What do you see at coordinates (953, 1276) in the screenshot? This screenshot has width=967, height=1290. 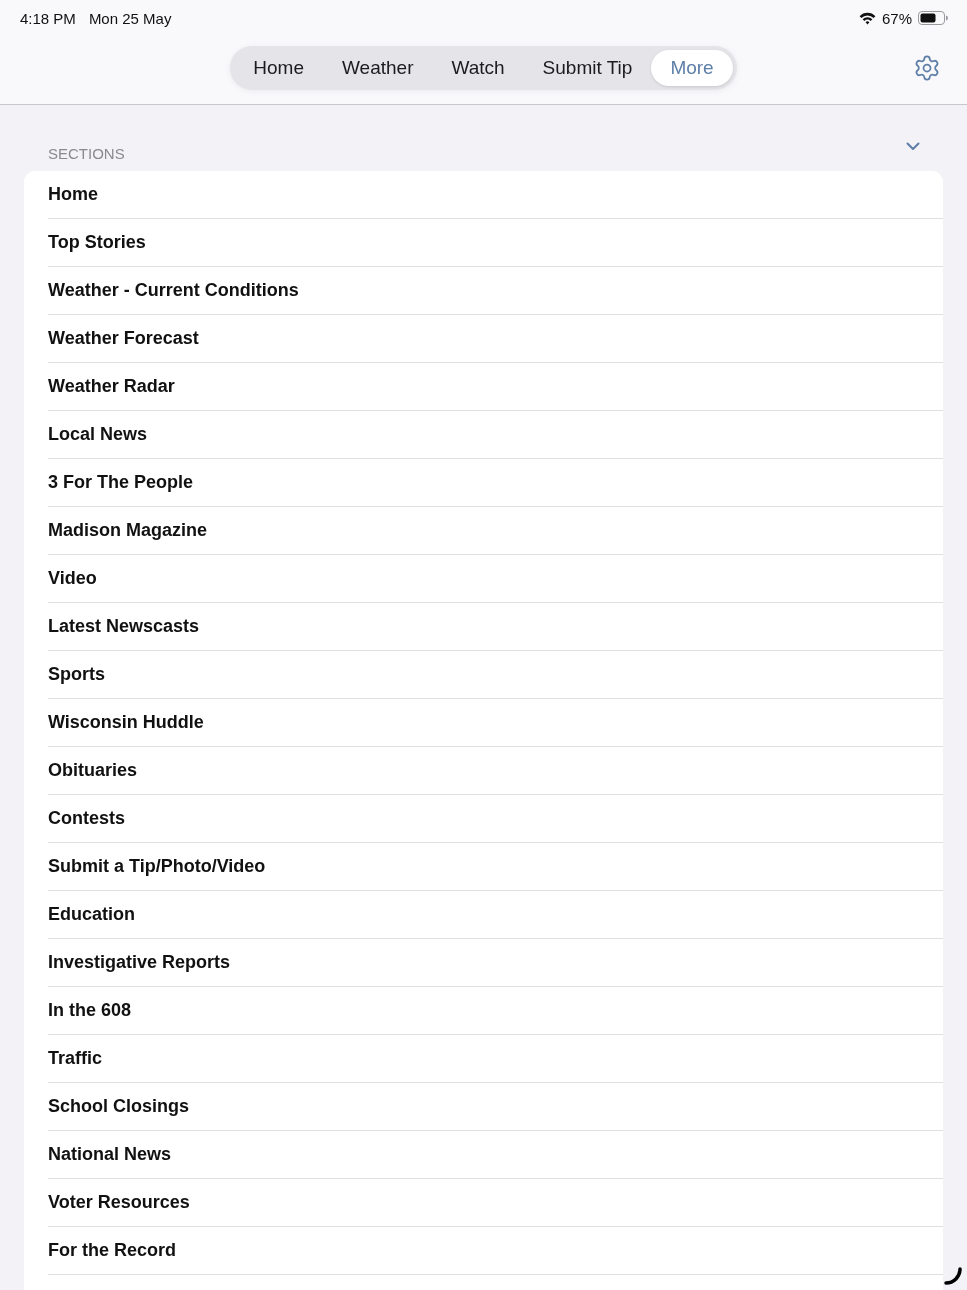 I see `resize-handle-icon` at bounding box center [953, 1276].